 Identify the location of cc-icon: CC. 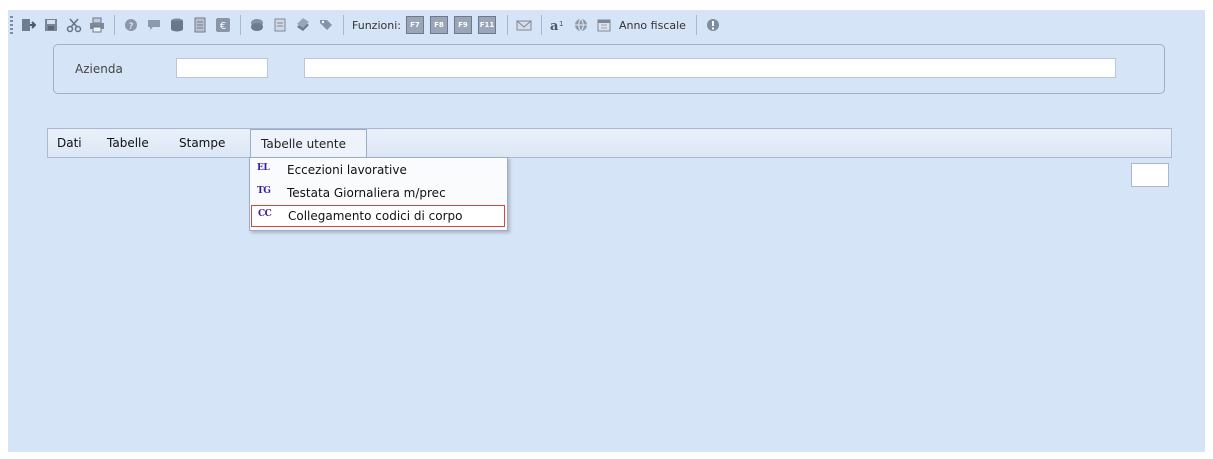
(265, 214).